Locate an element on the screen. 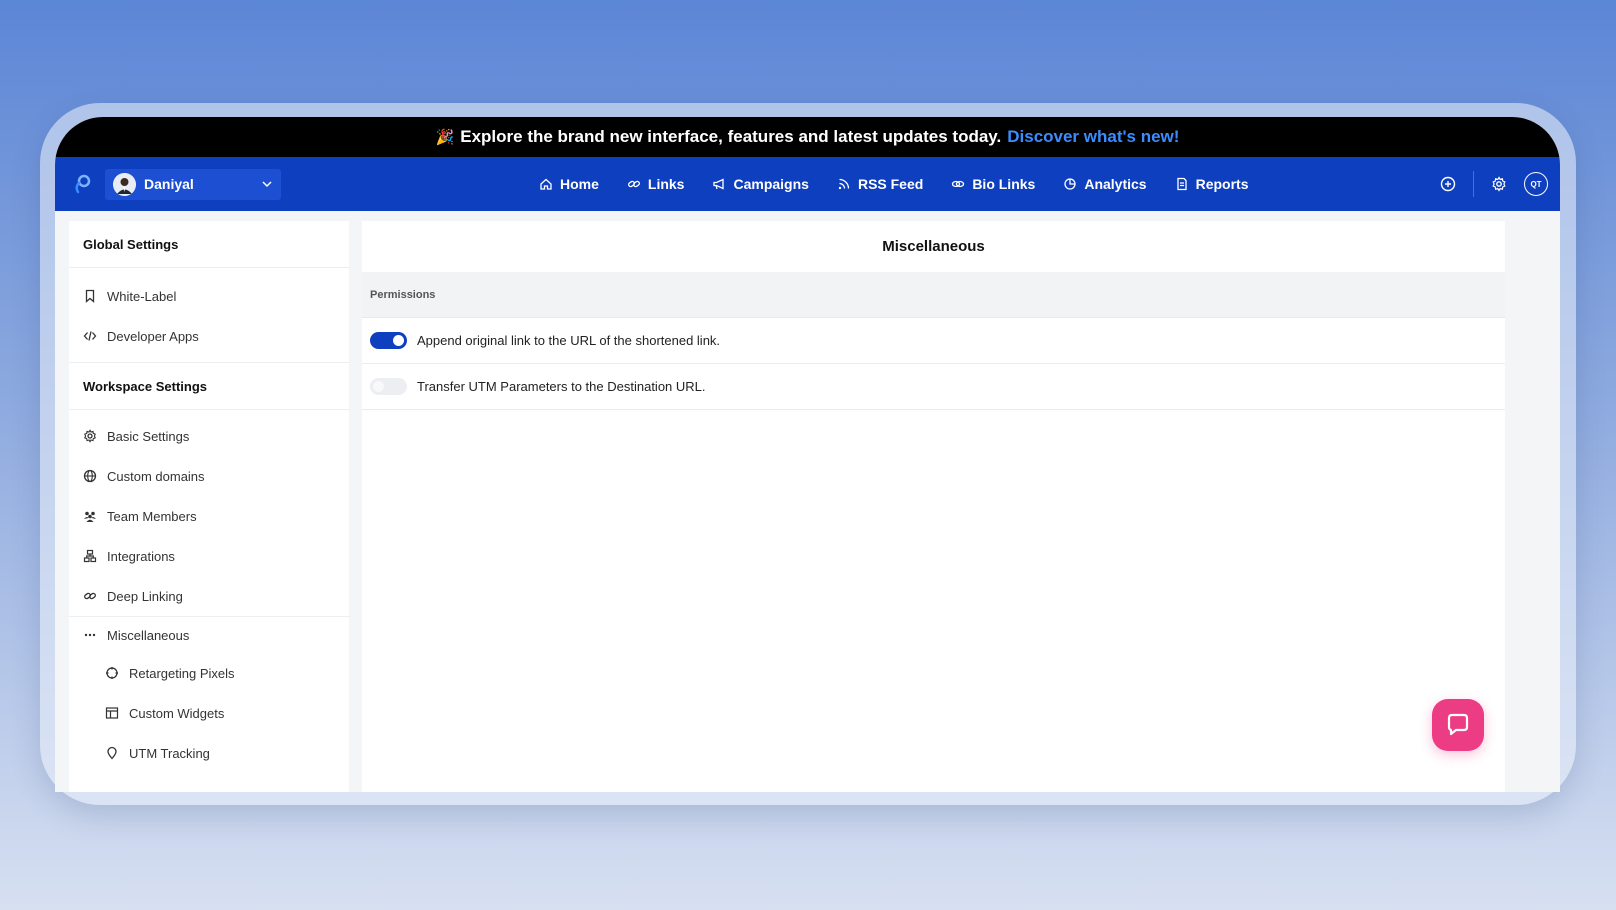  nav-home: Home is located at coordinates (569, 184).